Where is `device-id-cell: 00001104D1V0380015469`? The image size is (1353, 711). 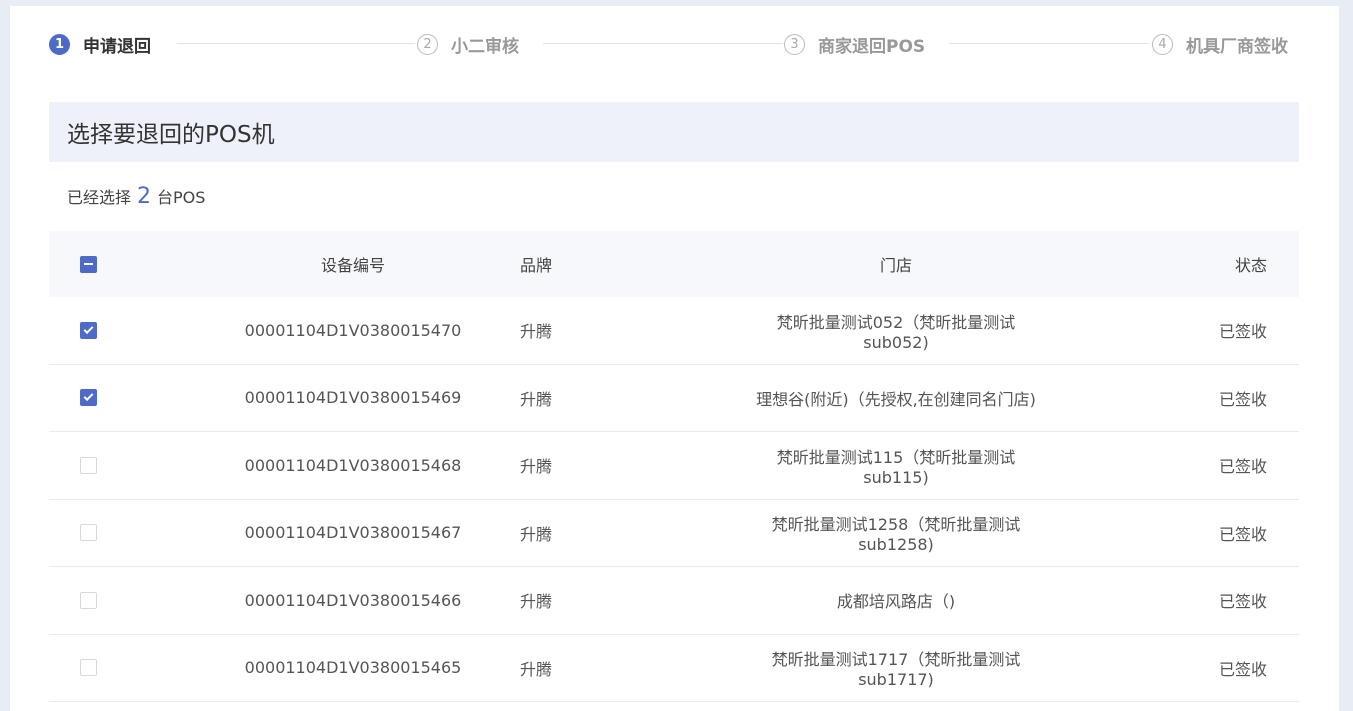
device-id-cell: 00001104D1V0380015469 is located at coordinates (353, 398).